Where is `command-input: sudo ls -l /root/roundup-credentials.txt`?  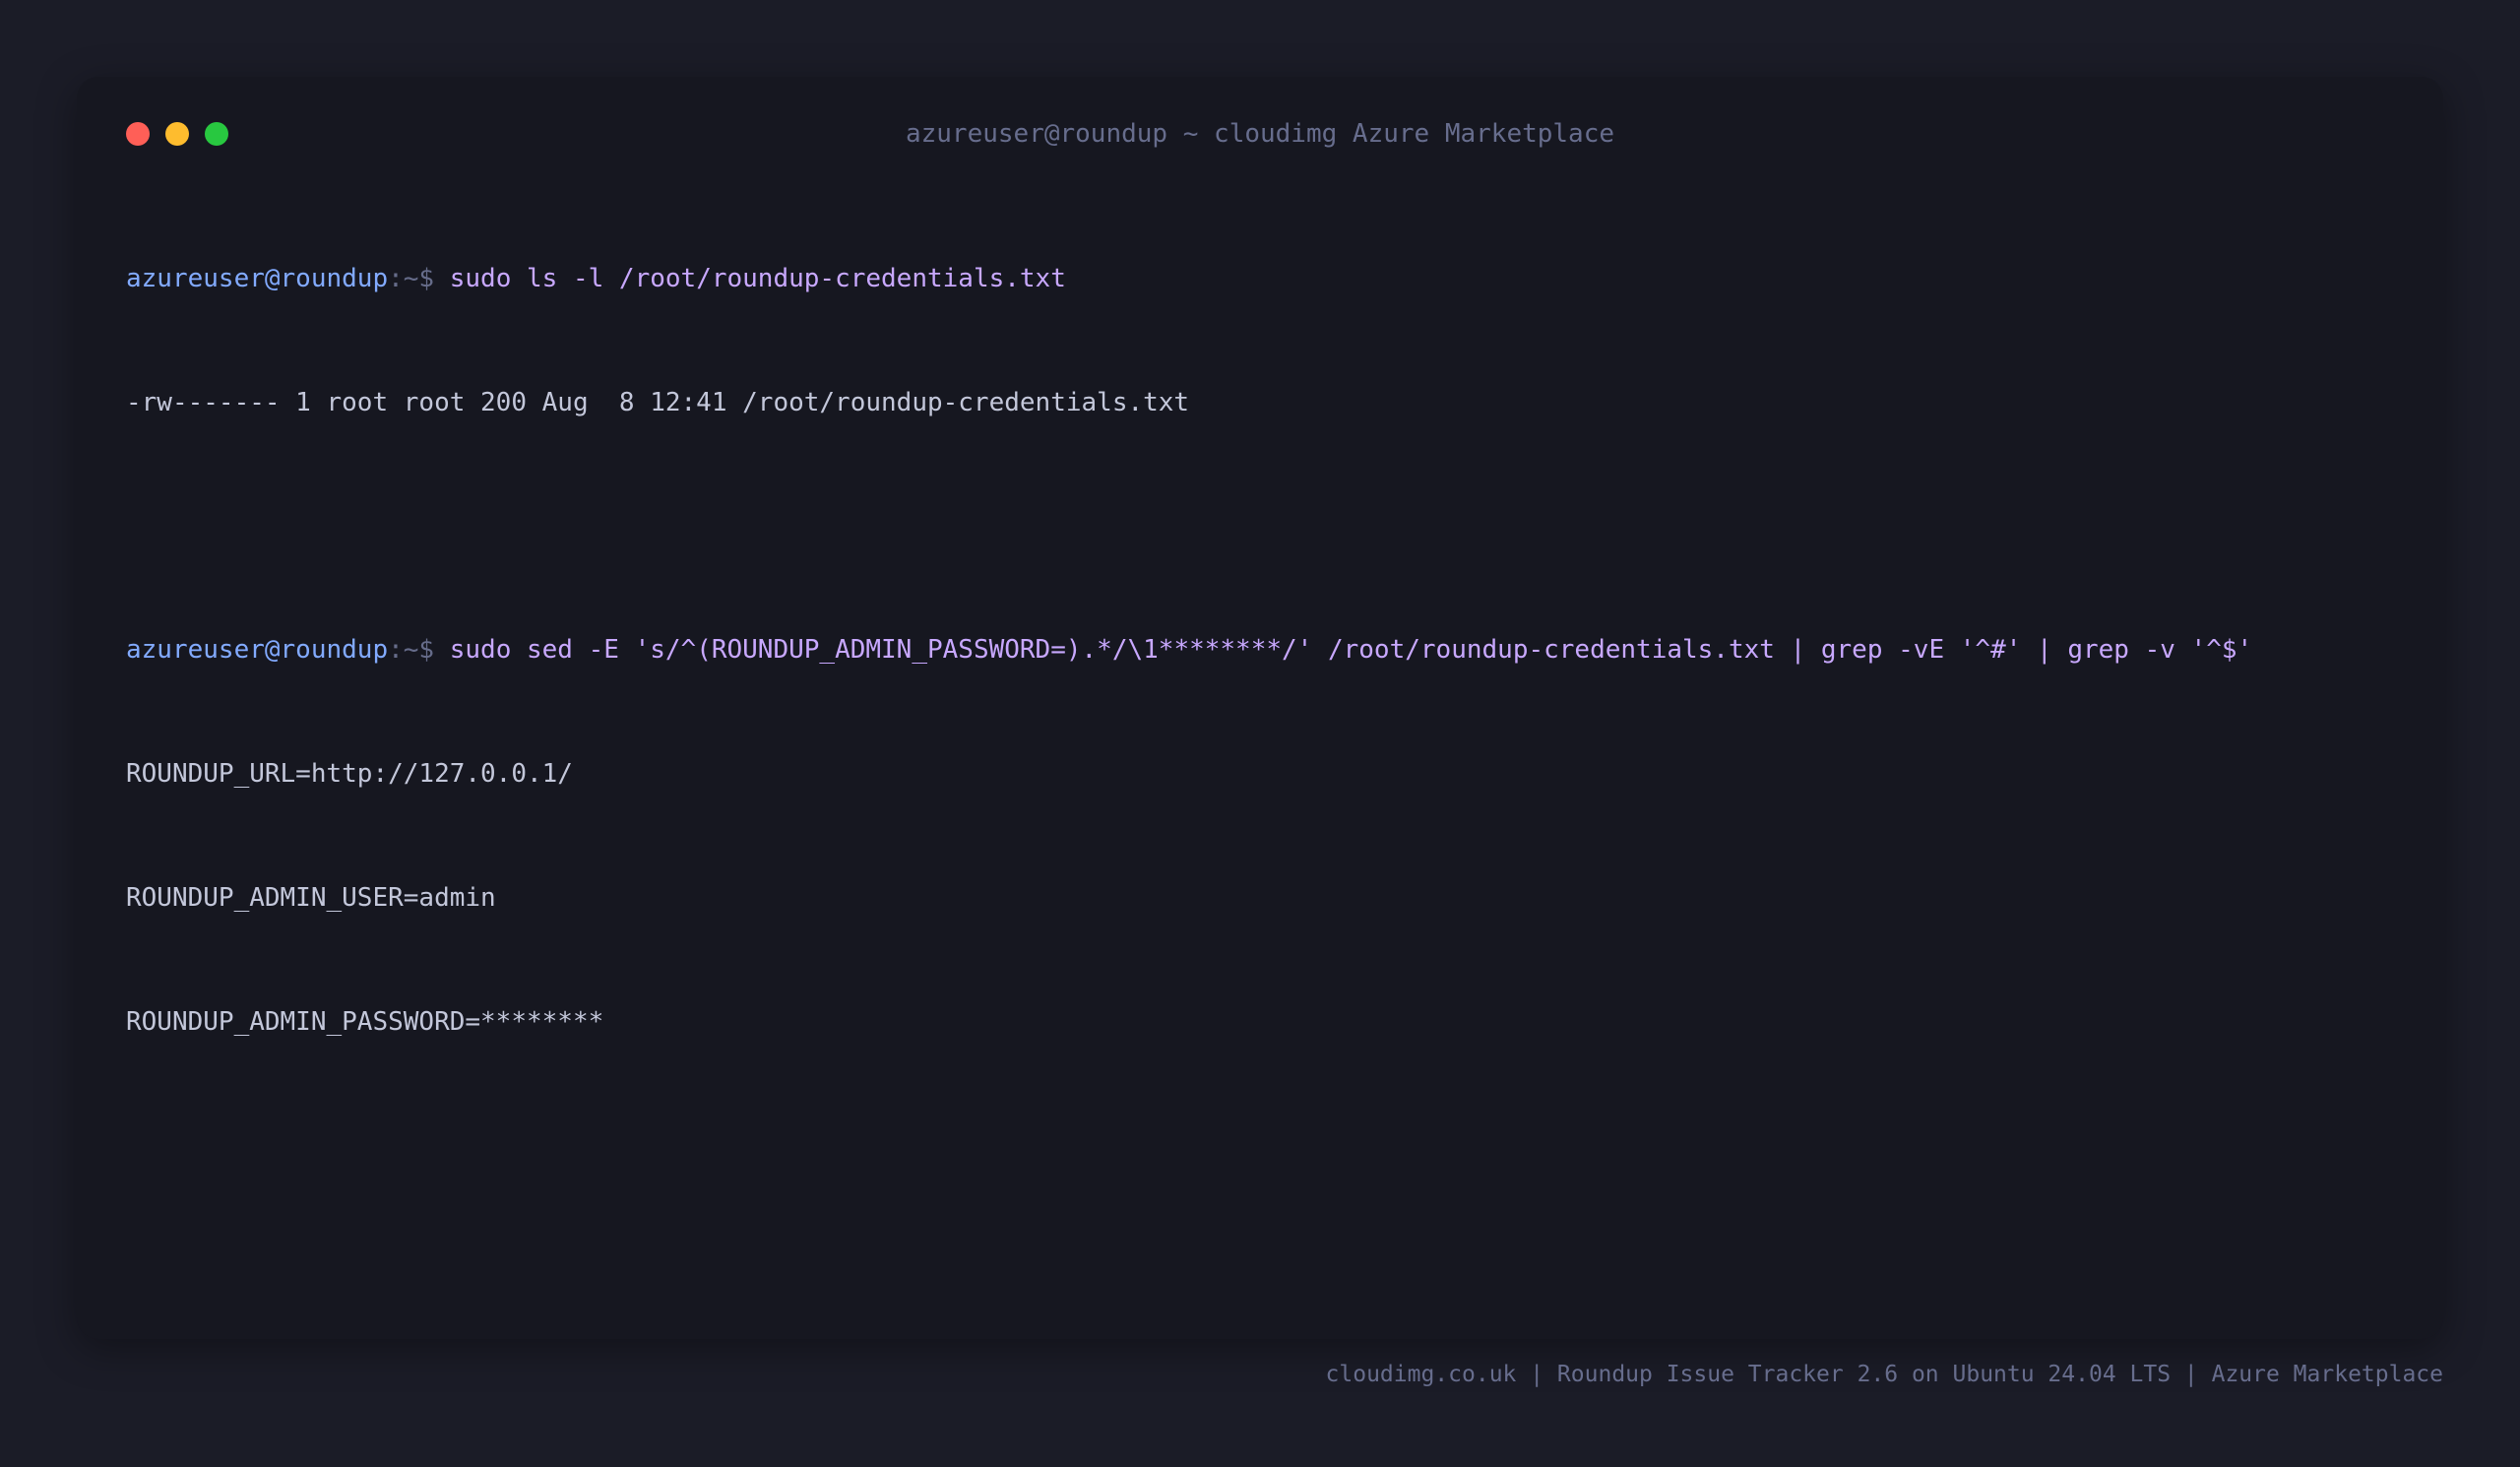 command-input: sudo ls -l /root/roundup-credentials.txt is located at coordinates (757, 278).